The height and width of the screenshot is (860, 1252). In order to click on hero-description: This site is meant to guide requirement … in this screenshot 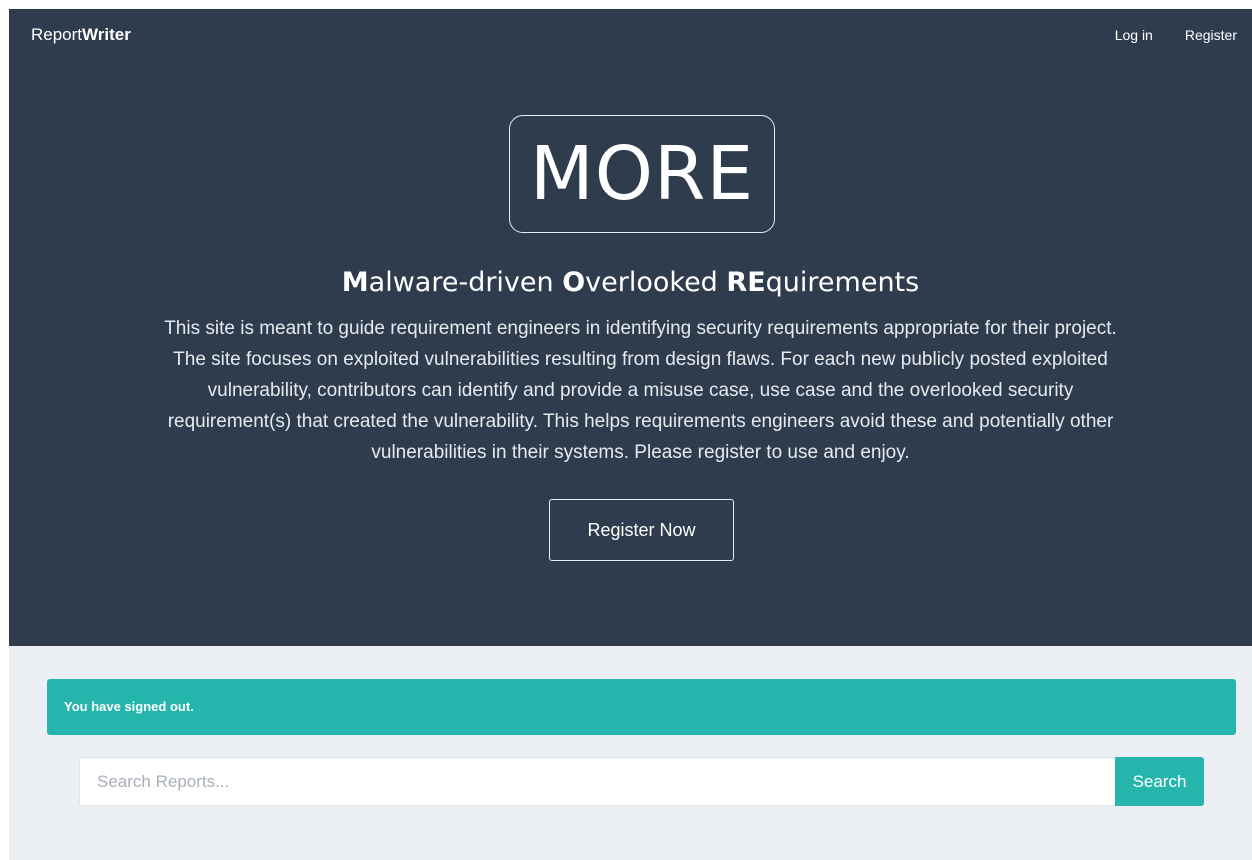, I will do `click(640, 390)`.